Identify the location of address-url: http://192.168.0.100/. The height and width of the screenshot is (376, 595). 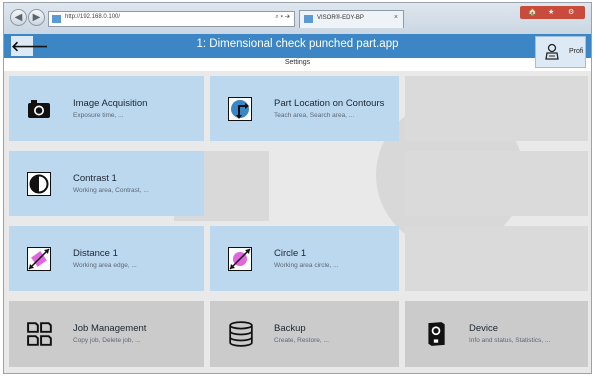
(93, 17).